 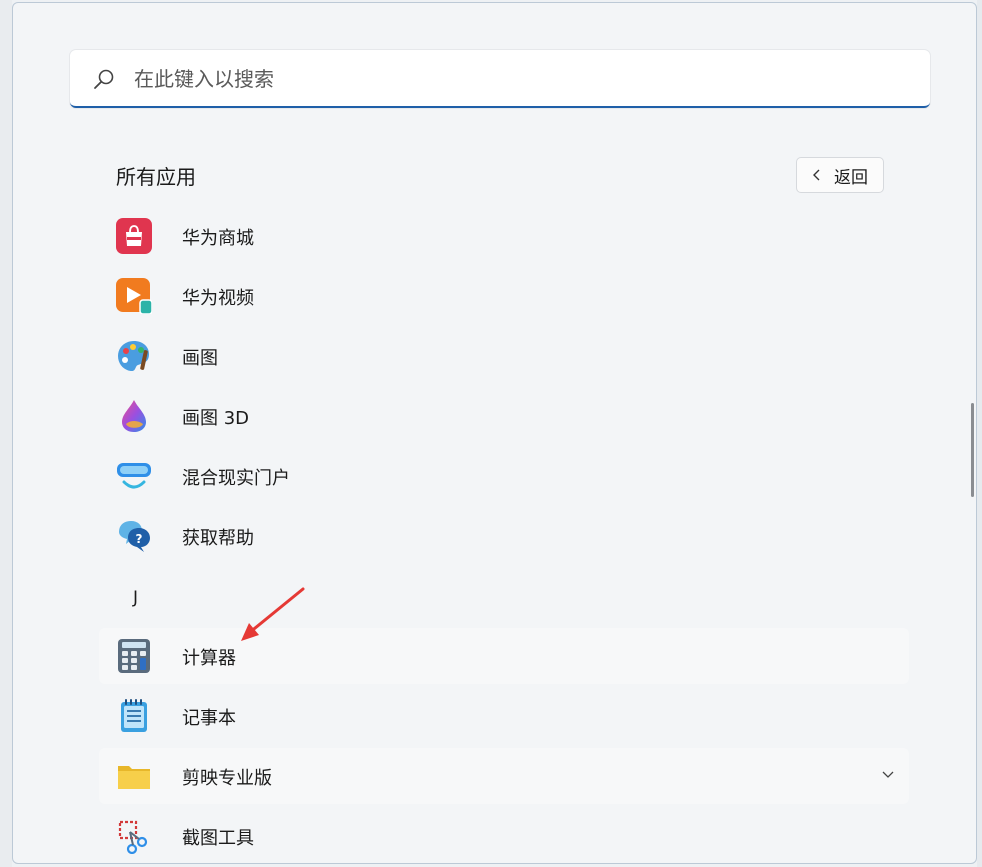 I want to click on app-label: 华为商城, so click(x=218, y=238).